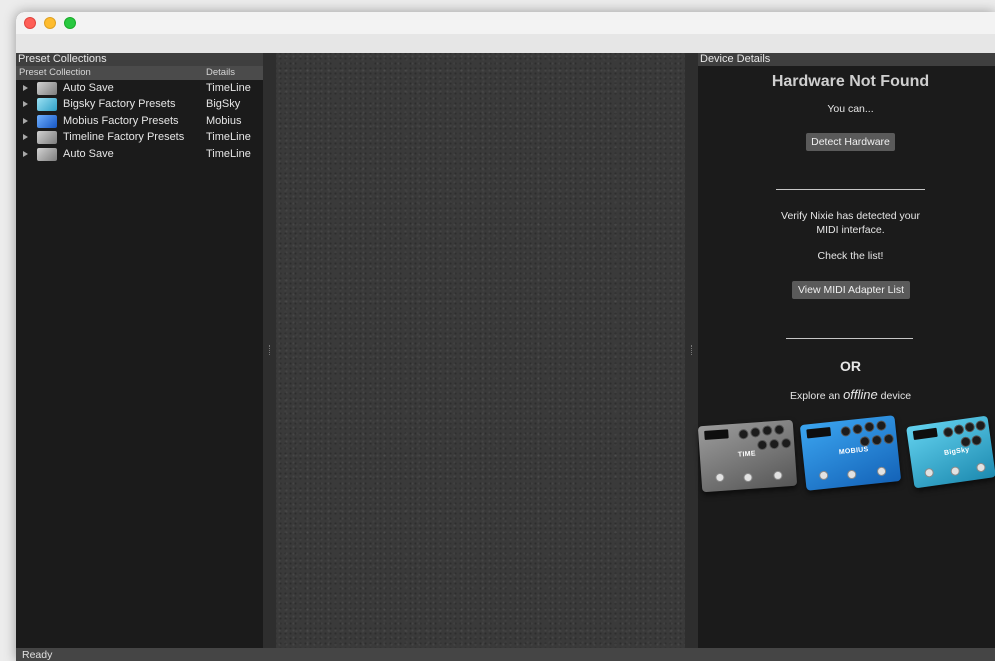 Image resolution: width=995 pixels, height=661 pixels. I want to click on preset-collection-row: Mobius Factory Presets Mobius, so click(139, 121).